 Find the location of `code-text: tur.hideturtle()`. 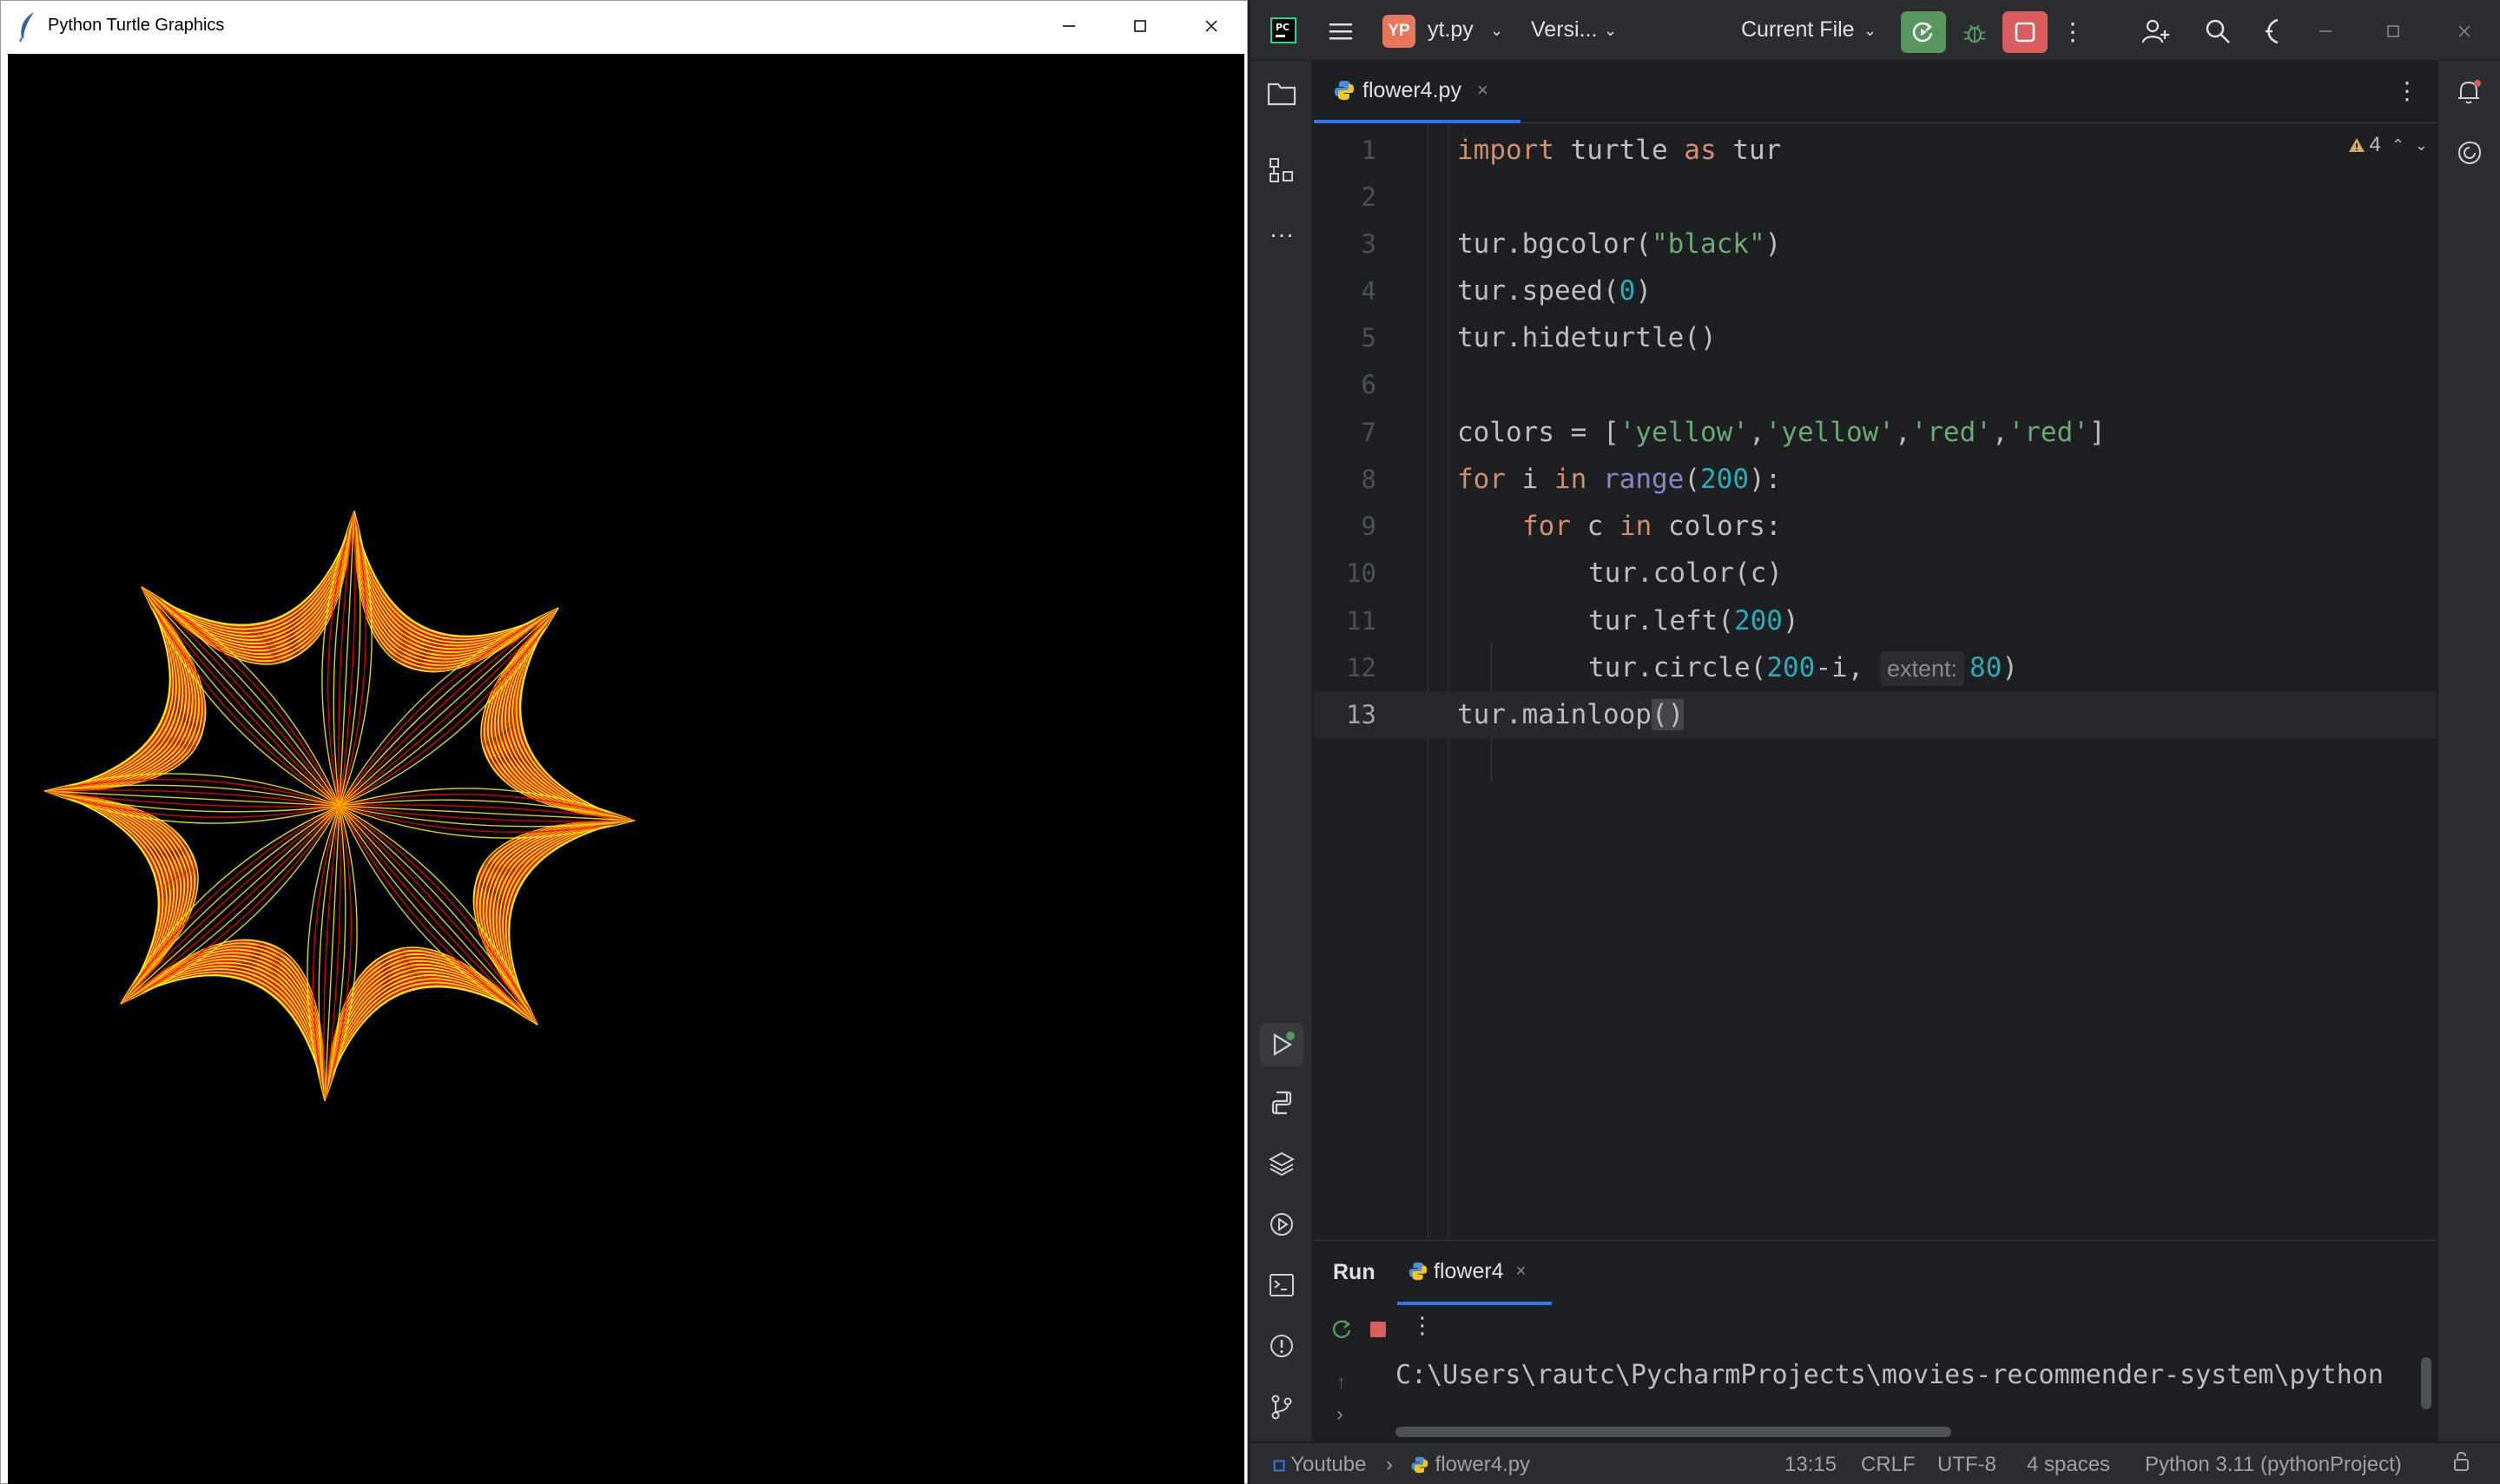

code-text: tur.hideturtle() is located at coordinates (1587, 337).